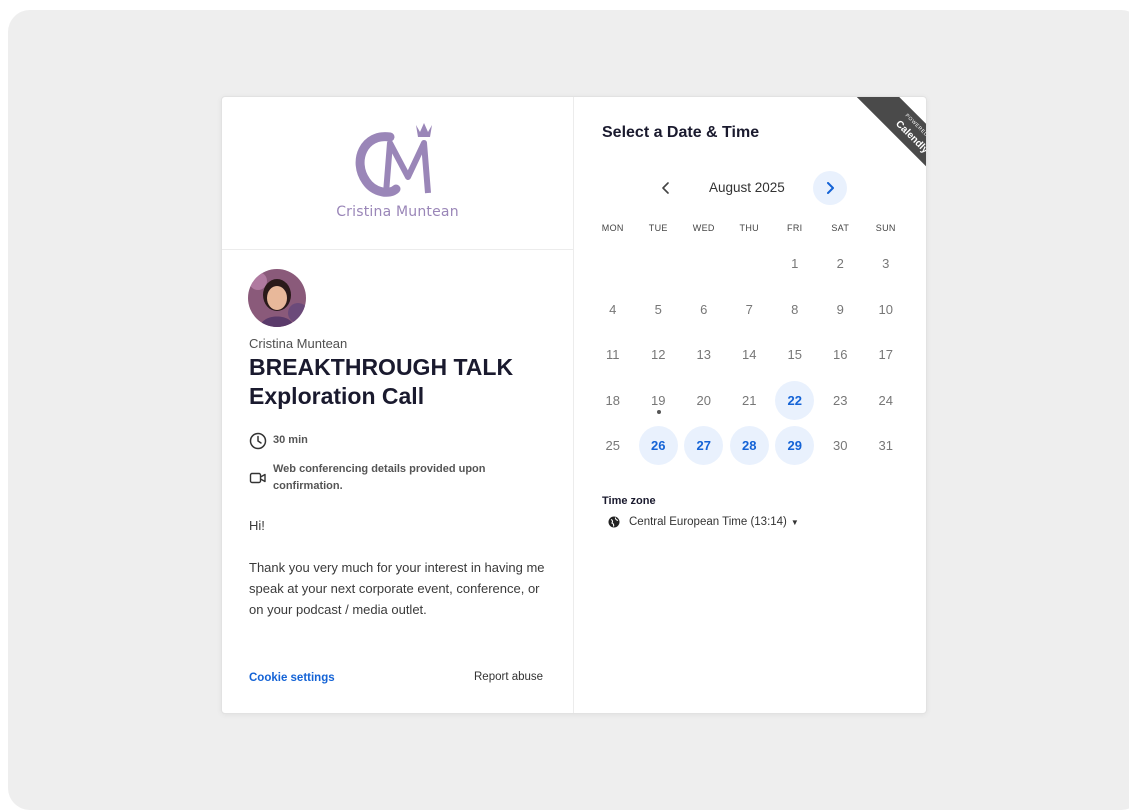 This screenshot has height=810, width=1129. I want to click on calendar-day: 15, so click(795, 355).